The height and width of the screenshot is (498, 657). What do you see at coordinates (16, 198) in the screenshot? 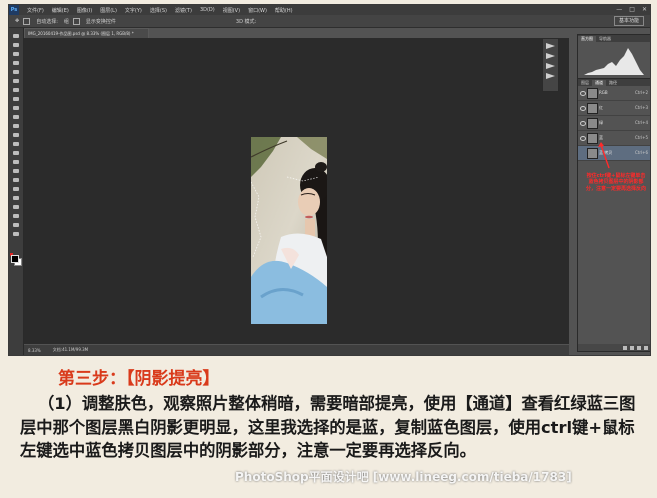
I see `hand-tool-icon` at bounding box center [16, 198].